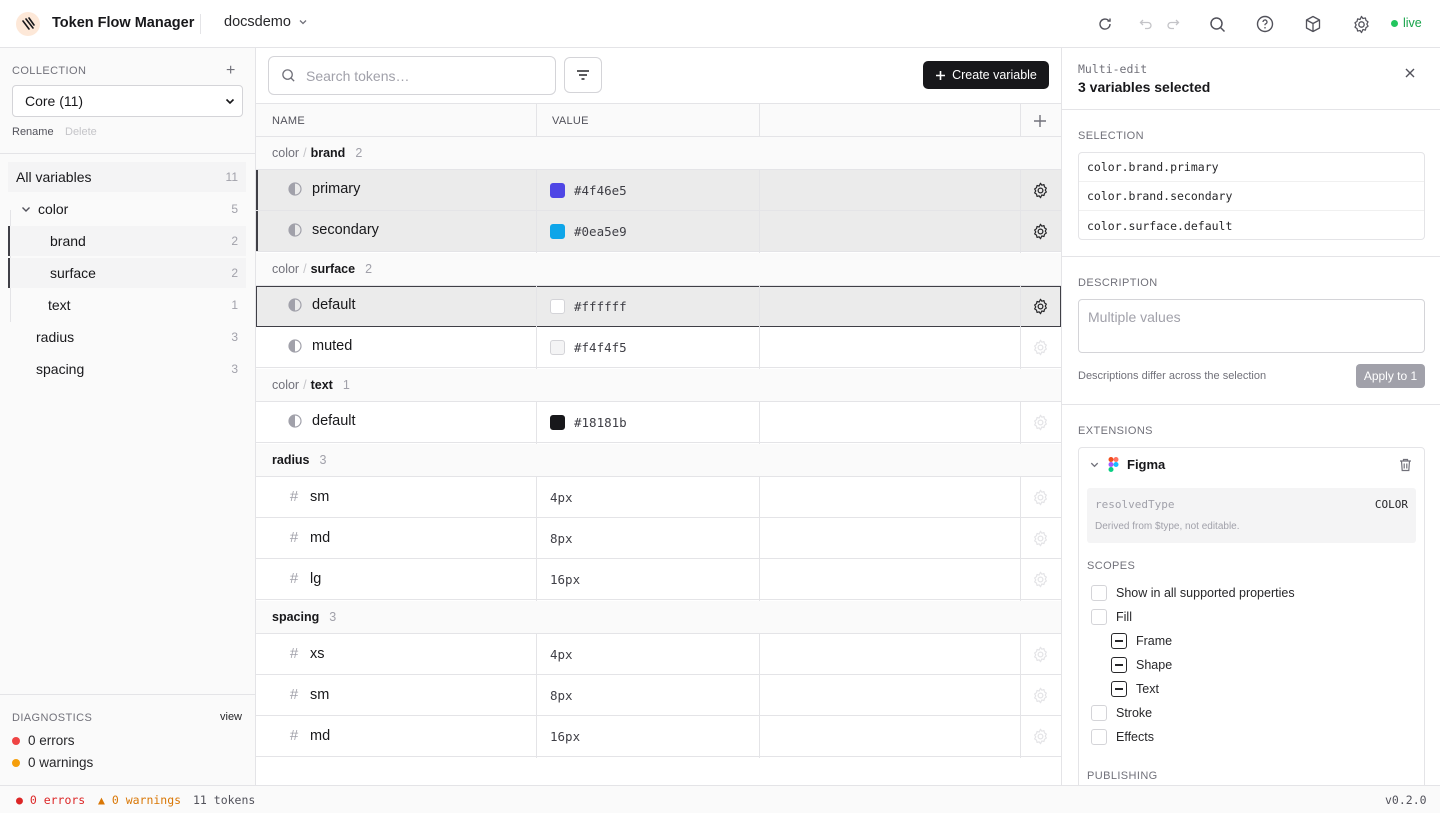 This screenshot has width=1440, height=813. I want to click on scope-stroke-checkbox: Stroke, so click(1121, 713).